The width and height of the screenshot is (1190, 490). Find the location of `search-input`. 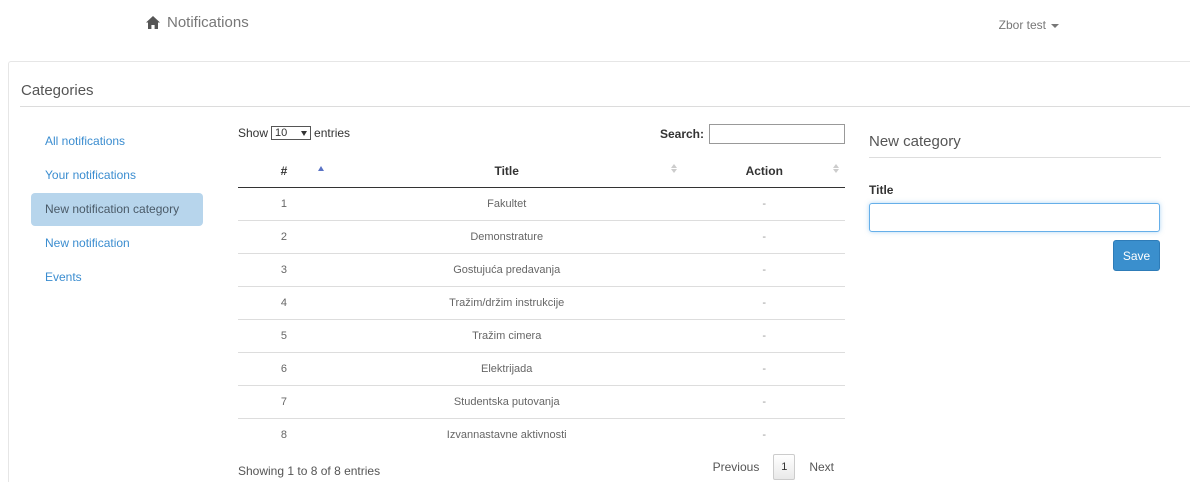

search-input is located at coordinates (777, 134).